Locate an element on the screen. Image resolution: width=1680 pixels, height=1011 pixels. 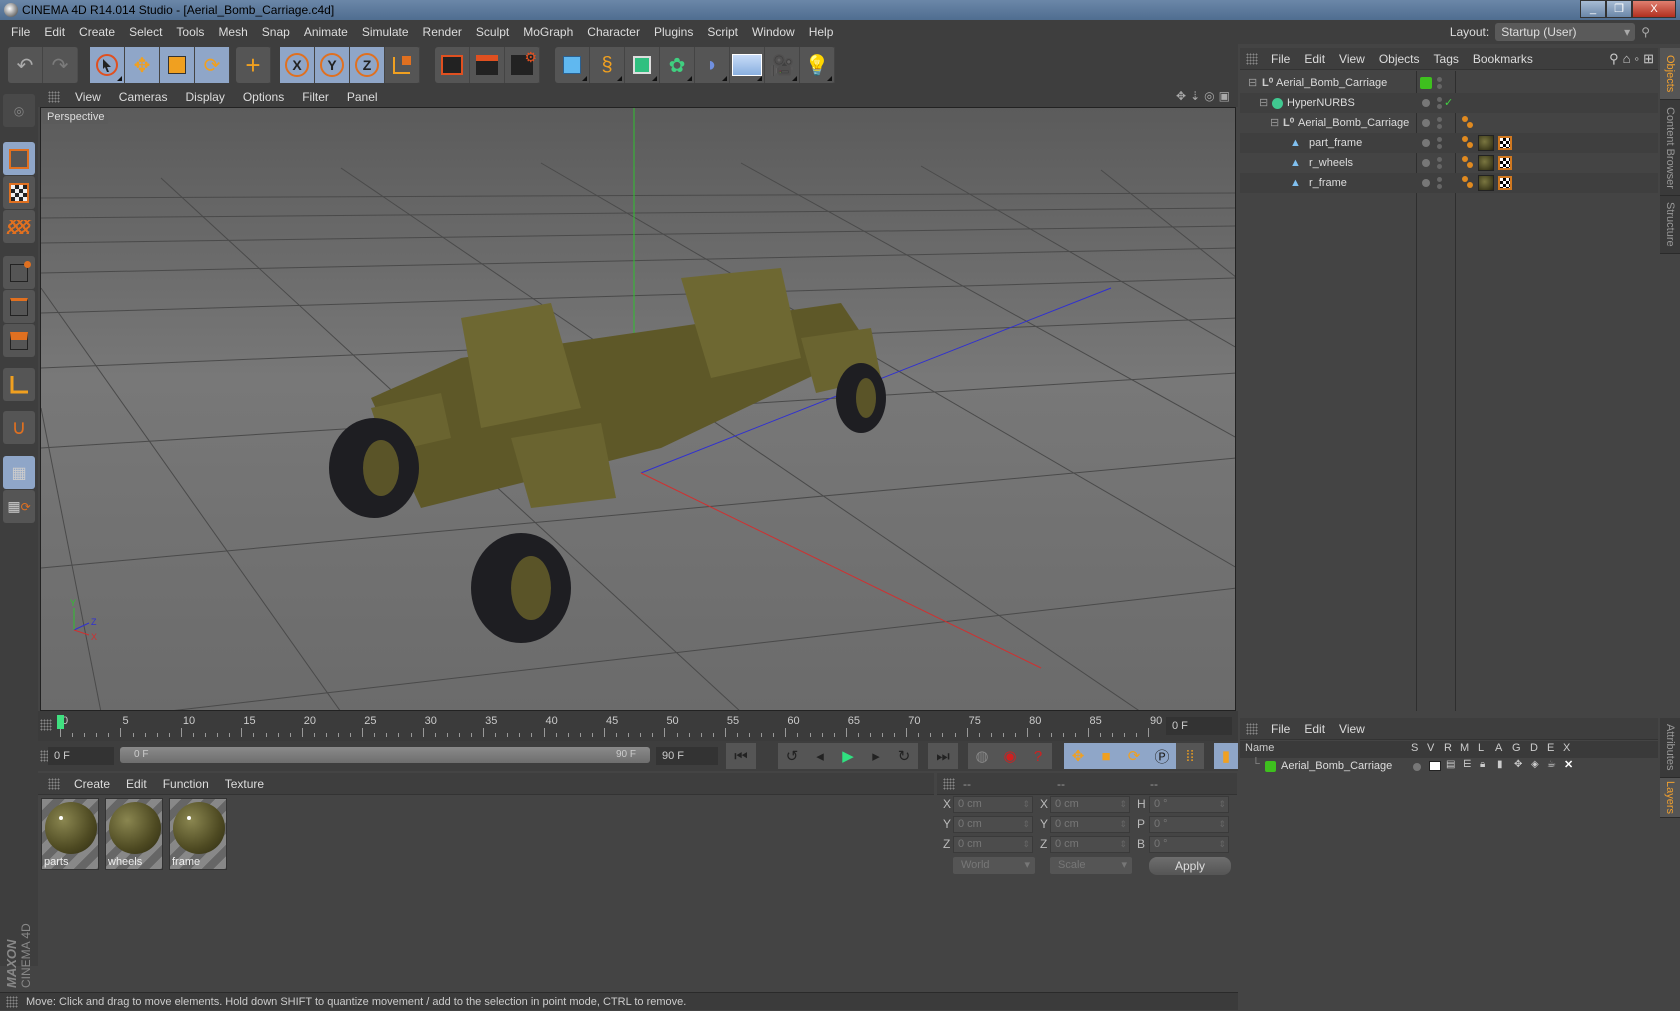
tree-row: ⊟ HyperNURBS ✓ is located at coordinates (1449, 103).